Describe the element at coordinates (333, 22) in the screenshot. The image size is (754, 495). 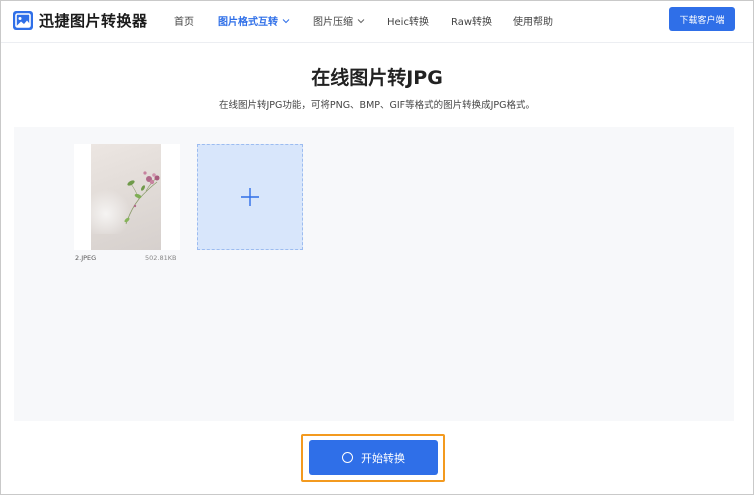
I see `nav-compress-label: 图片压缩` at that location.